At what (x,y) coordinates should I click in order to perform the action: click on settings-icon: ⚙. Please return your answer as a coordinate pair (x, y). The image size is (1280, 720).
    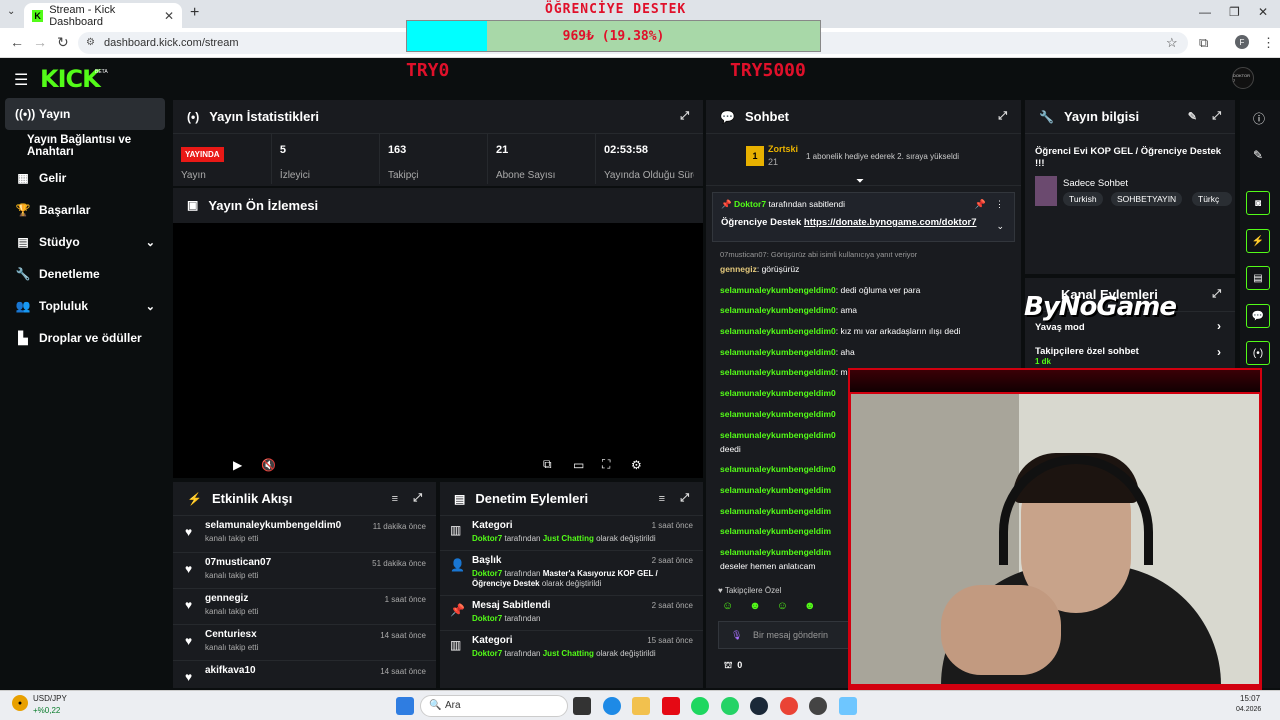
    Looking at the image, I should click on (636, 465).